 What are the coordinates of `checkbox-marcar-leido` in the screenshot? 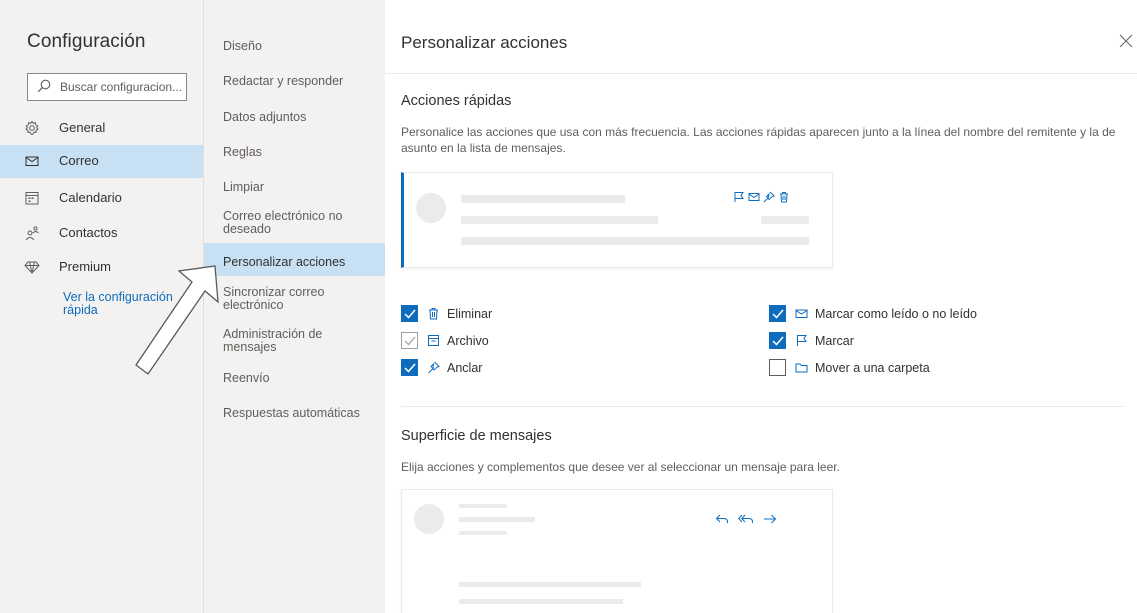 It's located at (777, 313).